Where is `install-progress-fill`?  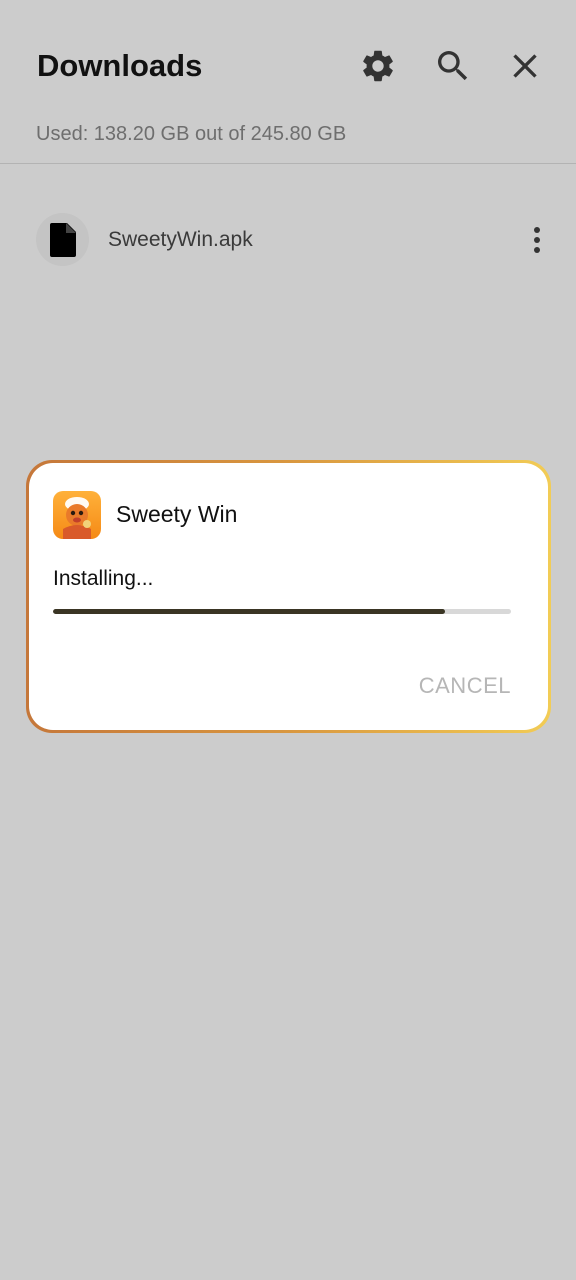
install-progress-fill is located at coordinates (249, 611).